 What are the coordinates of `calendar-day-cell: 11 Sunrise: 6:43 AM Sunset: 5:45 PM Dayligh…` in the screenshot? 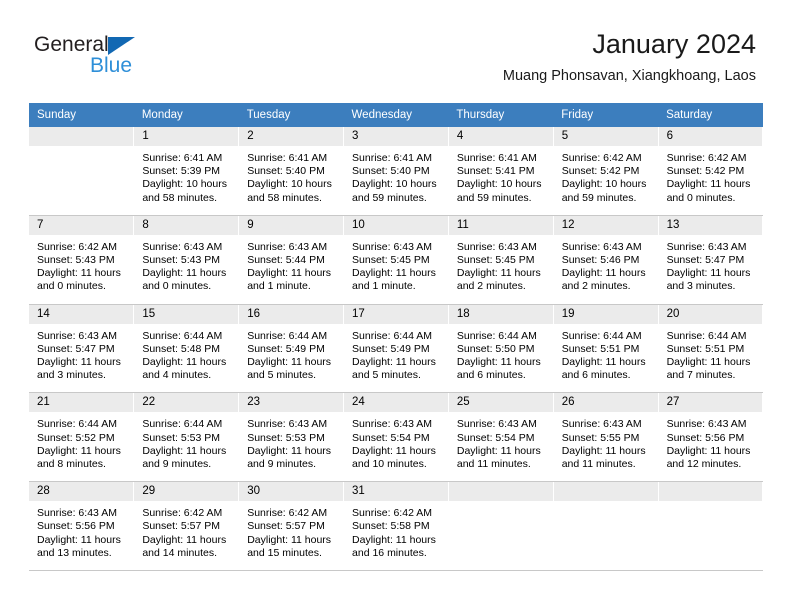 It's located at (501, 260).